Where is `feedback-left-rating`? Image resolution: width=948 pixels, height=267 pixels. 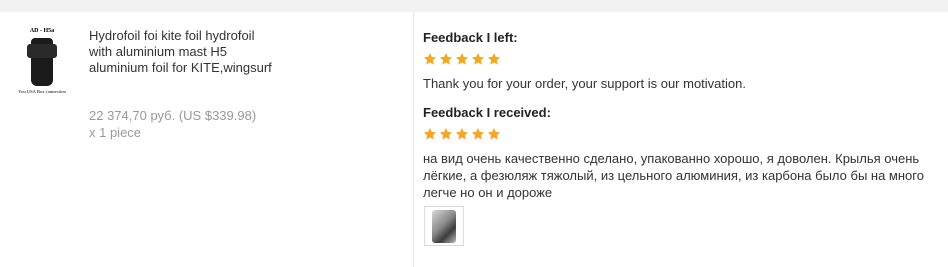
feedback-left-rating is located at coordinates (683, 59).